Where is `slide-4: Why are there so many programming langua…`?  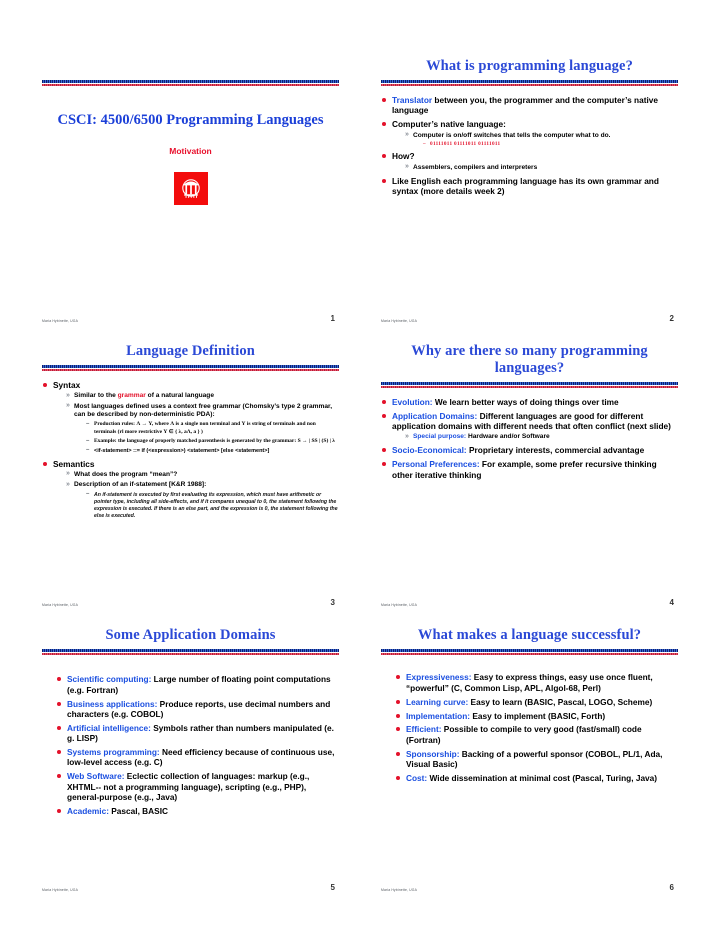
slide-4: Why are there so many programming langua… is located at coordinates (529, 475).